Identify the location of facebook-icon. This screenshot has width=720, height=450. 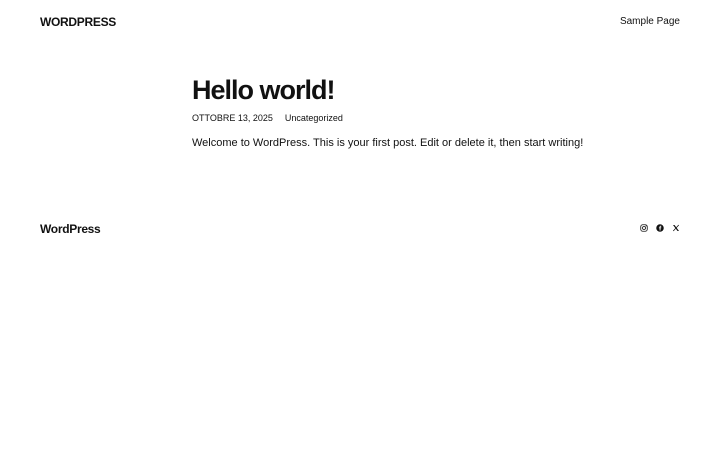
(660, 228).